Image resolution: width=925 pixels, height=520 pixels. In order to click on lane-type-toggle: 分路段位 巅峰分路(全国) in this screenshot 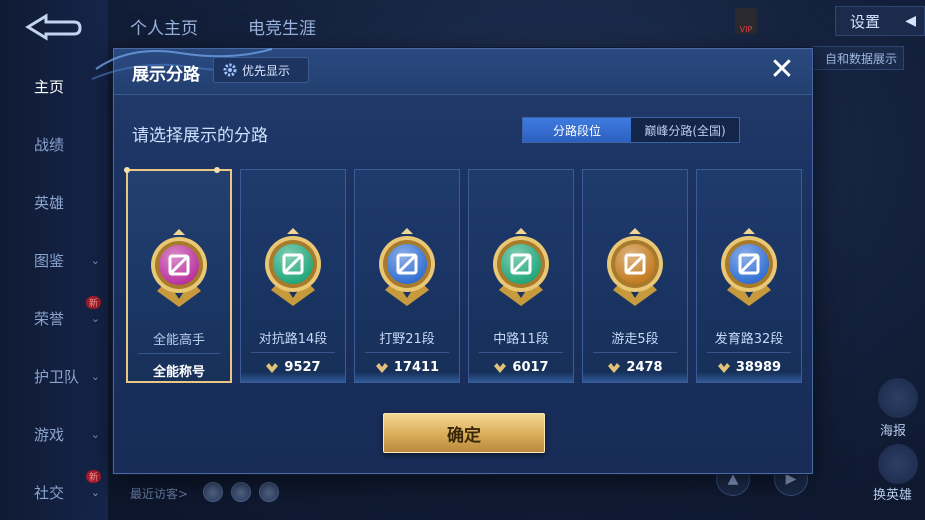, I will do `click(631, 130)`.